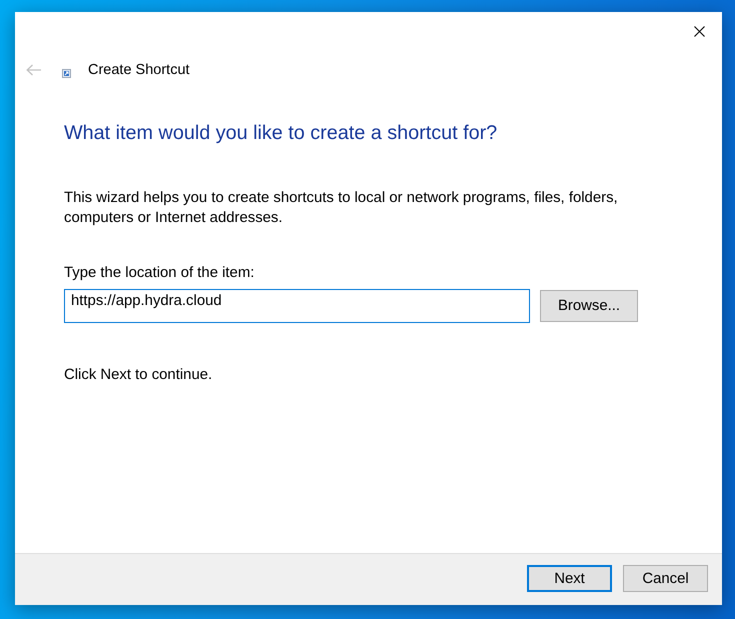 The image size is (735, 619). Describe the element at coordinates (159, 273) in the screenshot. I see `location-label: Type the location of the item:` at that location.